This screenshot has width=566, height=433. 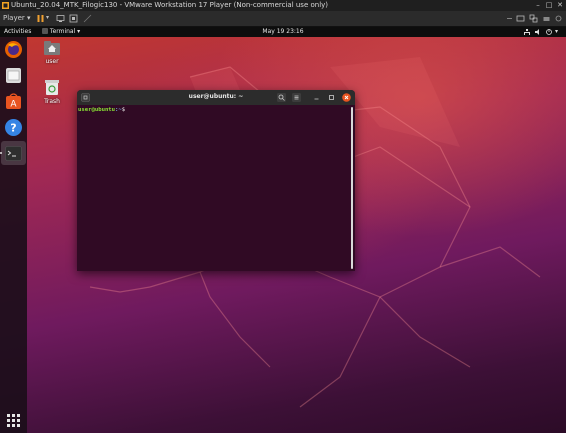 What do you see at coordinates (527, 32) in the screenshot?
I see `network-icon` at bounding box center [527, 32].